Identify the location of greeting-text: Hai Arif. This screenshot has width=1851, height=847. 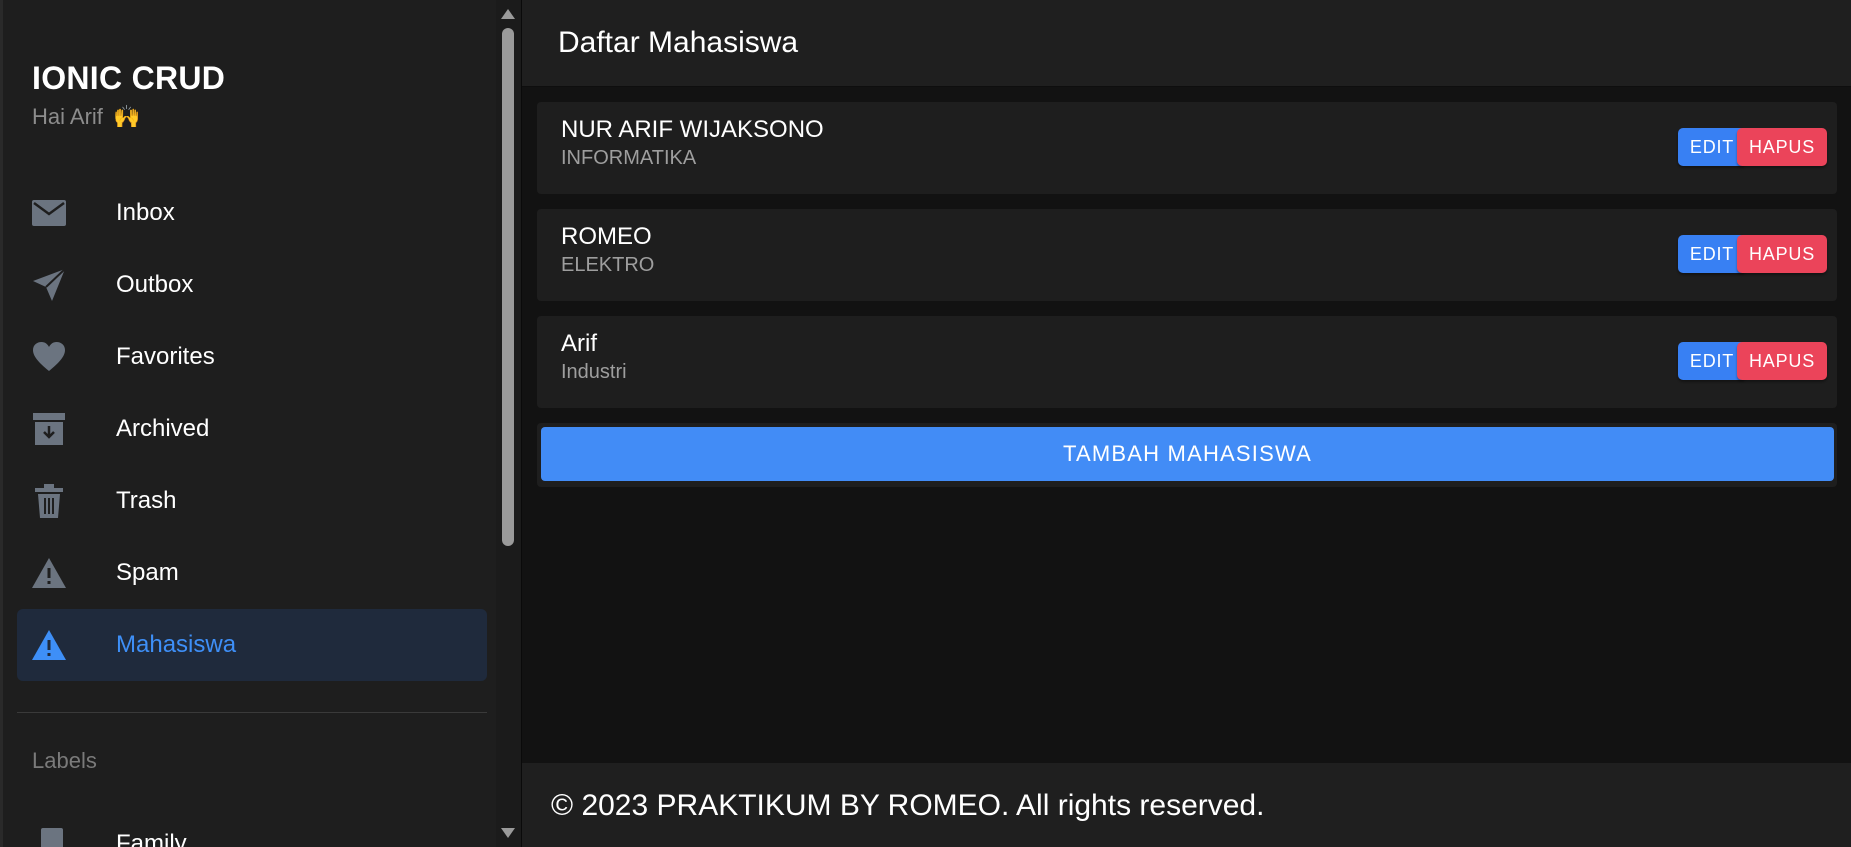
(67, 116).